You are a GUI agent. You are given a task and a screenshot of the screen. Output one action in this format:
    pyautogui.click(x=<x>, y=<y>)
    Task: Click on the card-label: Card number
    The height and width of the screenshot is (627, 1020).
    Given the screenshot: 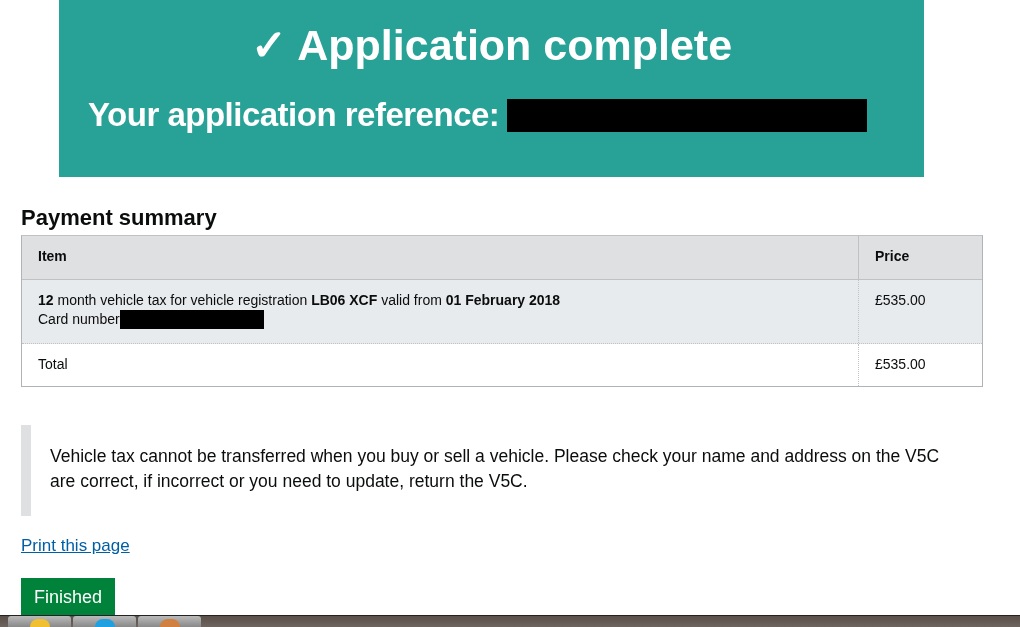 What is the action you would take?
    pyautogui.click(x=79, y=319)
    